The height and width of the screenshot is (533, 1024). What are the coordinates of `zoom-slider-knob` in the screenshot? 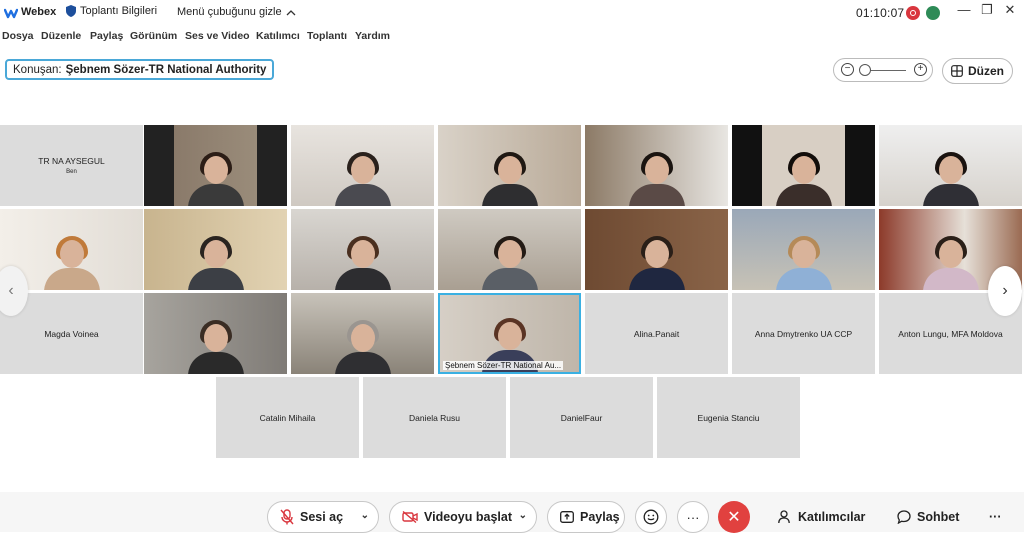 It's located at (865, 70).